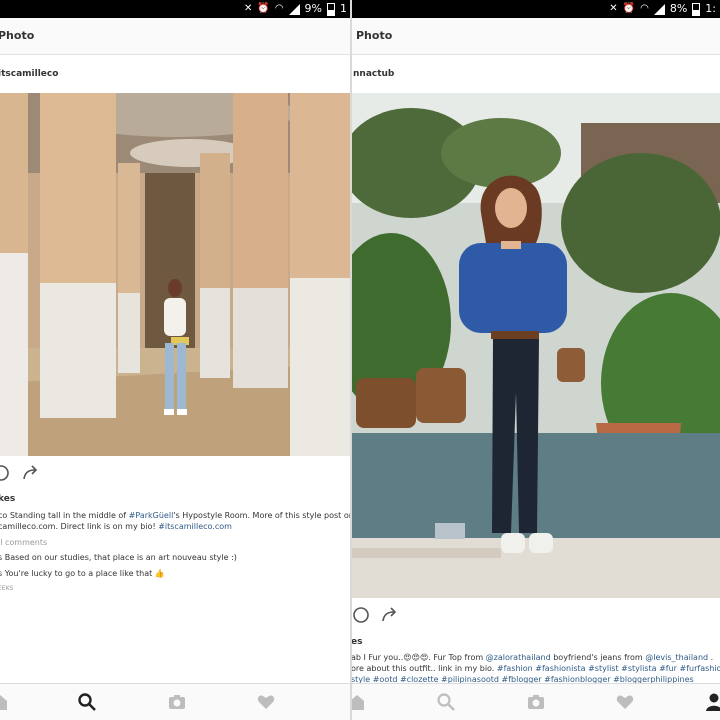 The width and height of the screenshot is (720, 720). What do you see at coordinates (424, 668) in the screenshot?
I see `caption-text: ore about this outfit.. link in my bio.` at bounding box center [424, 668].